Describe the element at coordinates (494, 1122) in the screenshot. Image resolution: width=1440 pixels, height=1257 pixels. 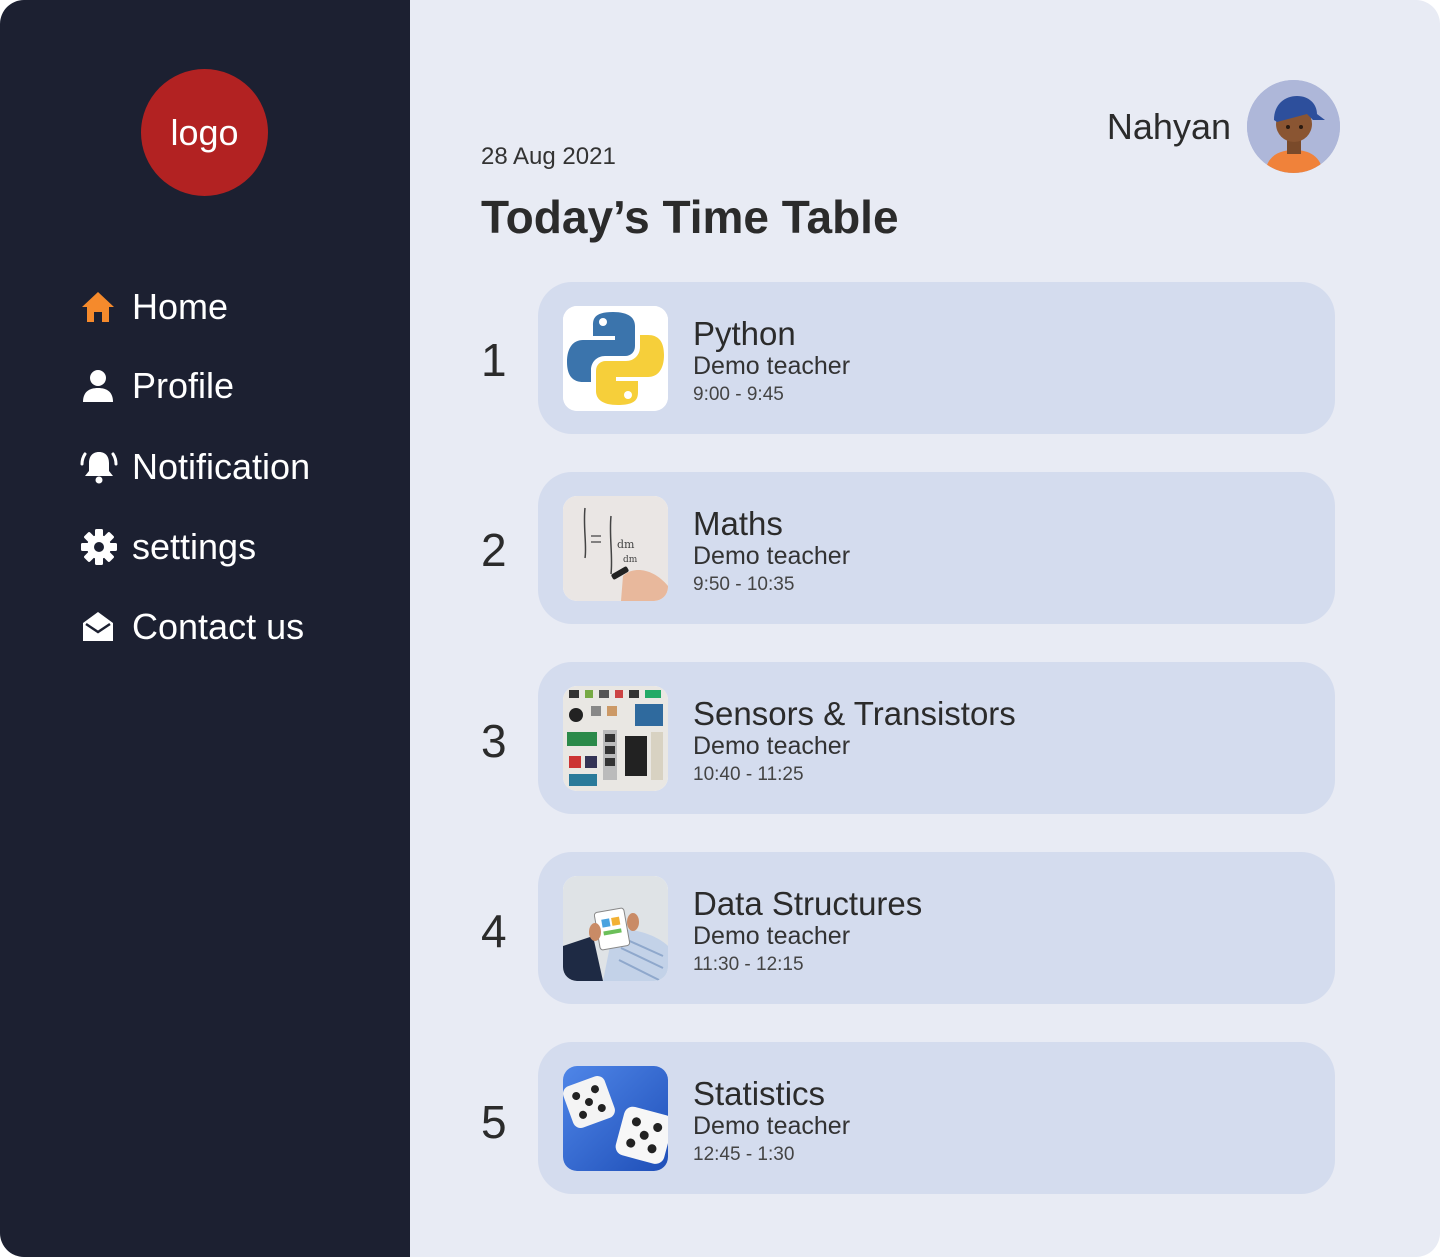
I see `row-index: 5` at that location.